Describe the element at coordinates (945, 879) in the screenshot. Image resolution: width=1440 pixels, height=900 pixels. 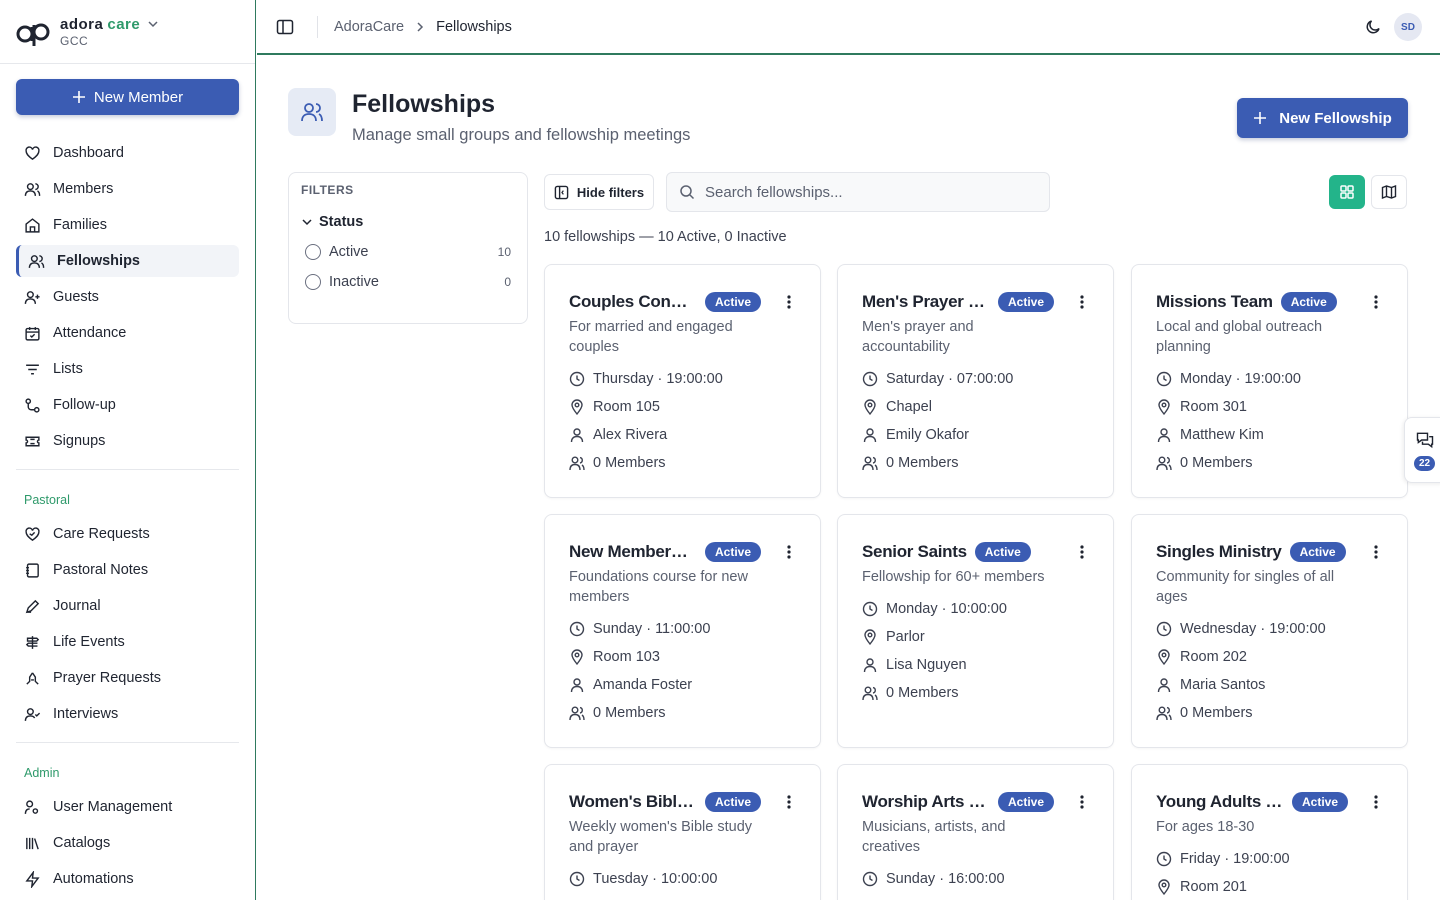
I see `schedule-text: Sunday · 16:00:00` at that location.